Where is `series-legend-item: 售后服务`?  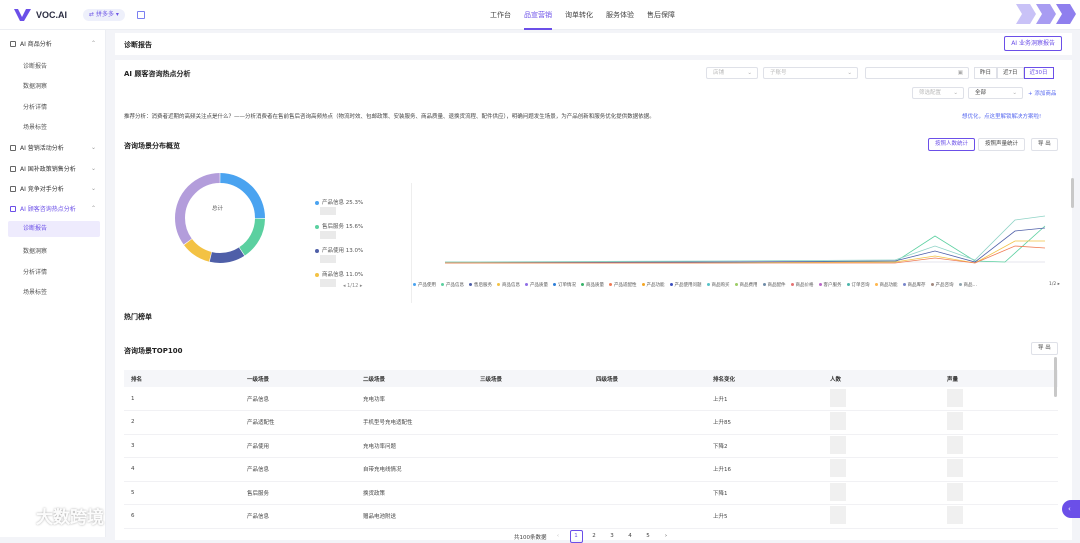
series-legend-item: 售后服务 is located at coordinates (480, 285).